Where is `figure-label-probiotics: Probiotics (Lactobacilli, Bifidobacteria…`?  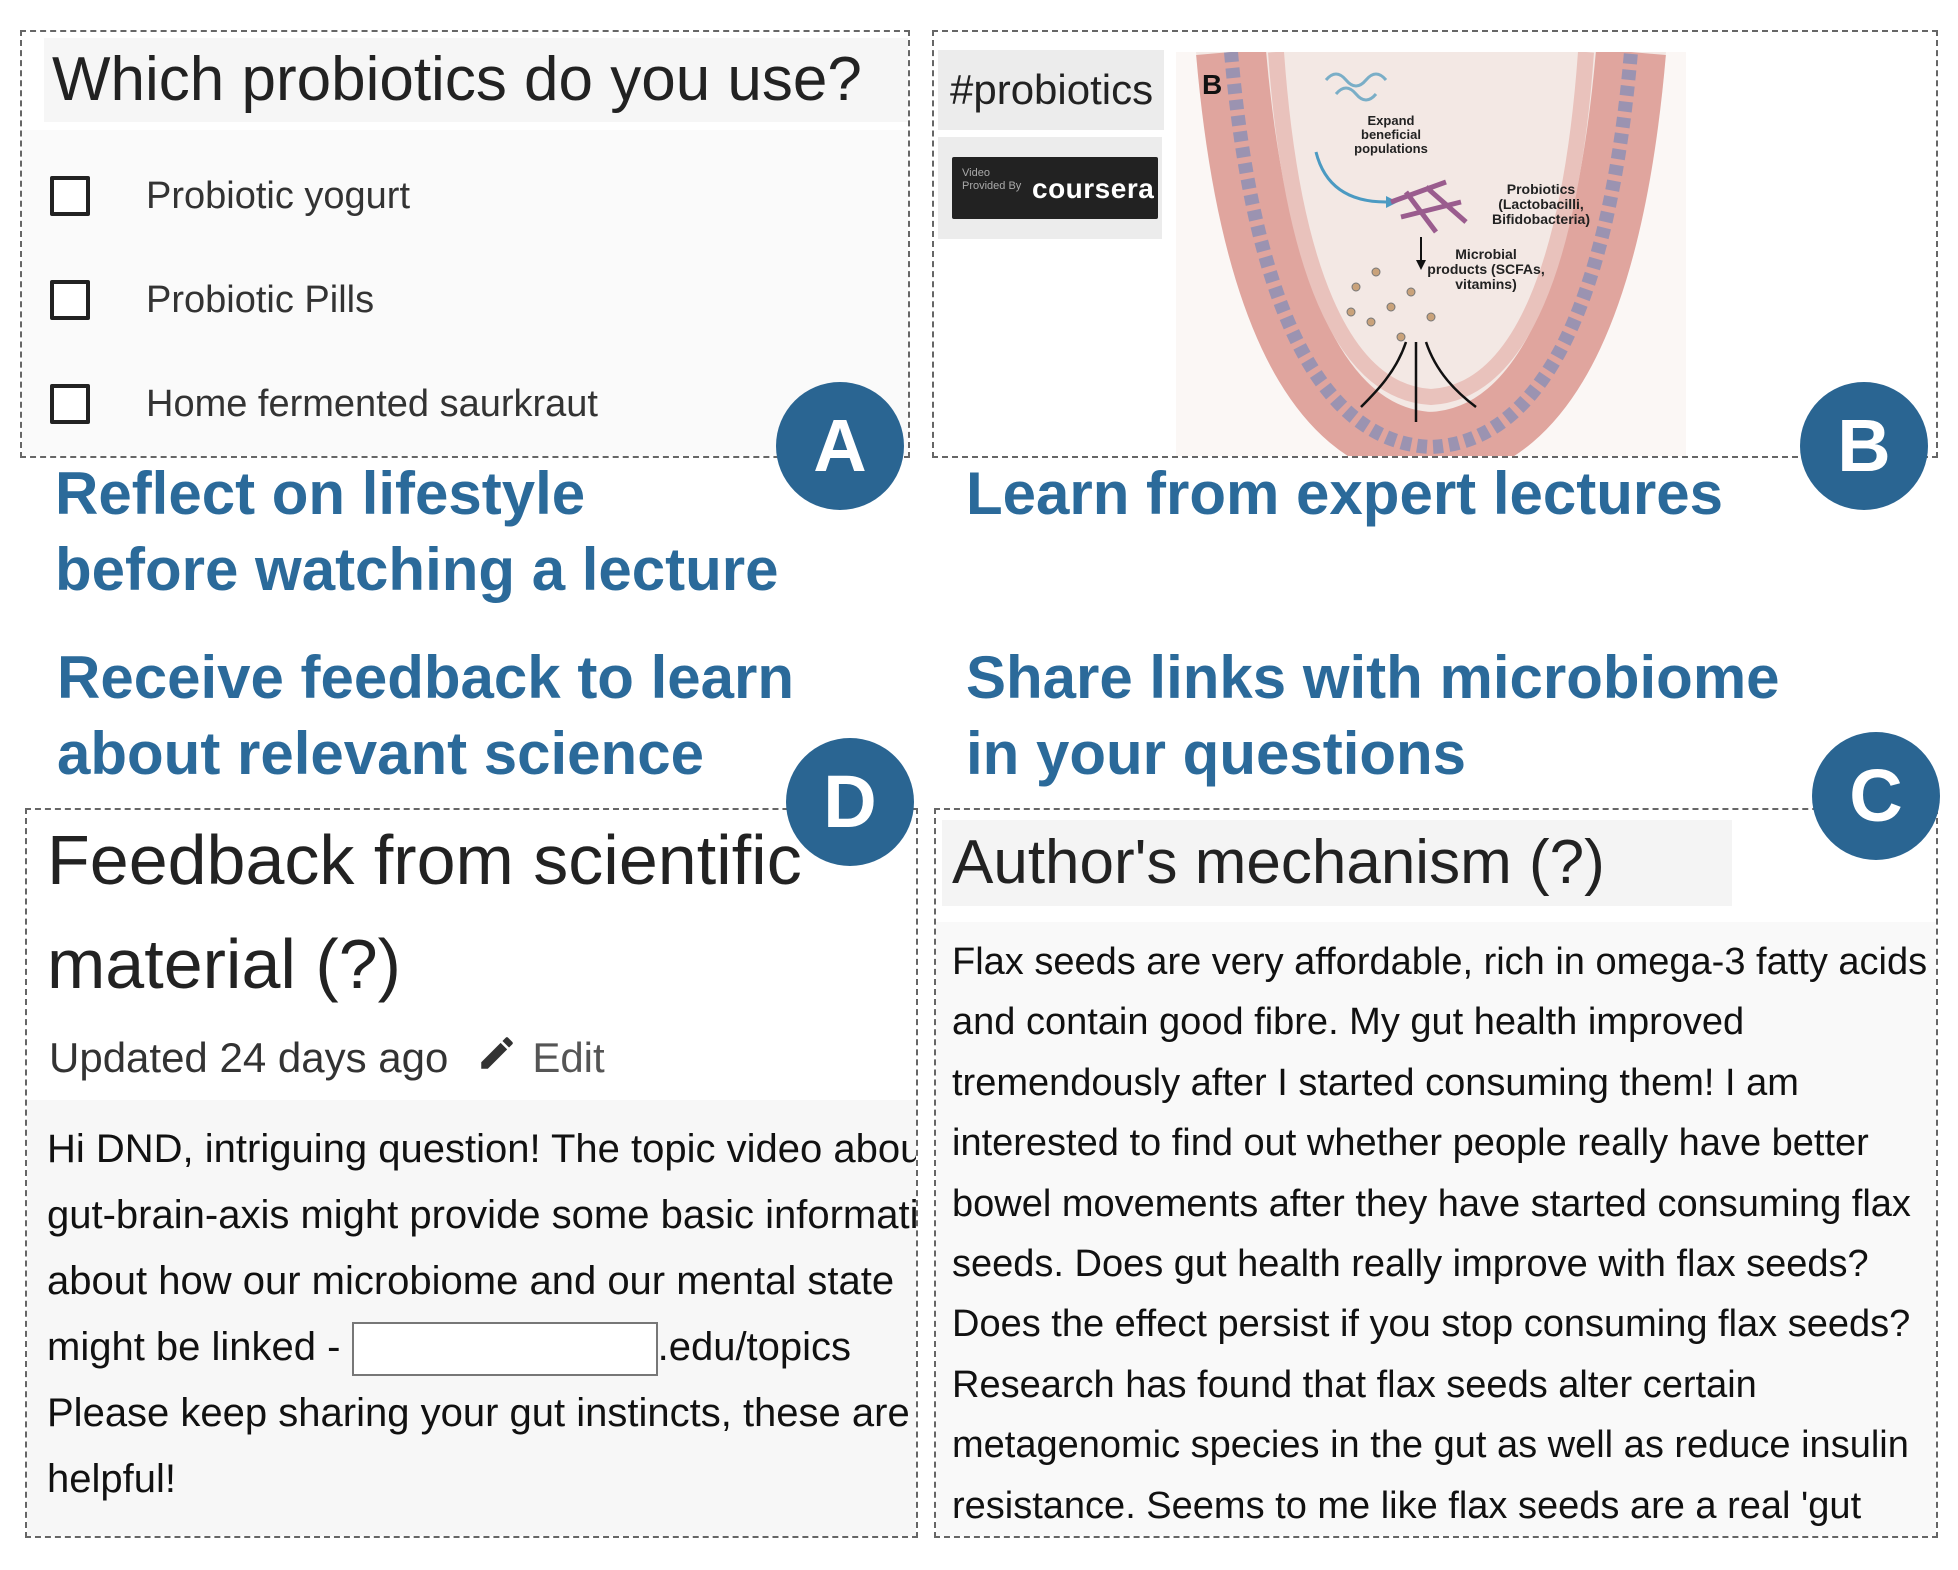 figure-label-probiotics: Probiotics (Lactobacilli, Bifidobacteria… is located at coordinates (1540, 204).